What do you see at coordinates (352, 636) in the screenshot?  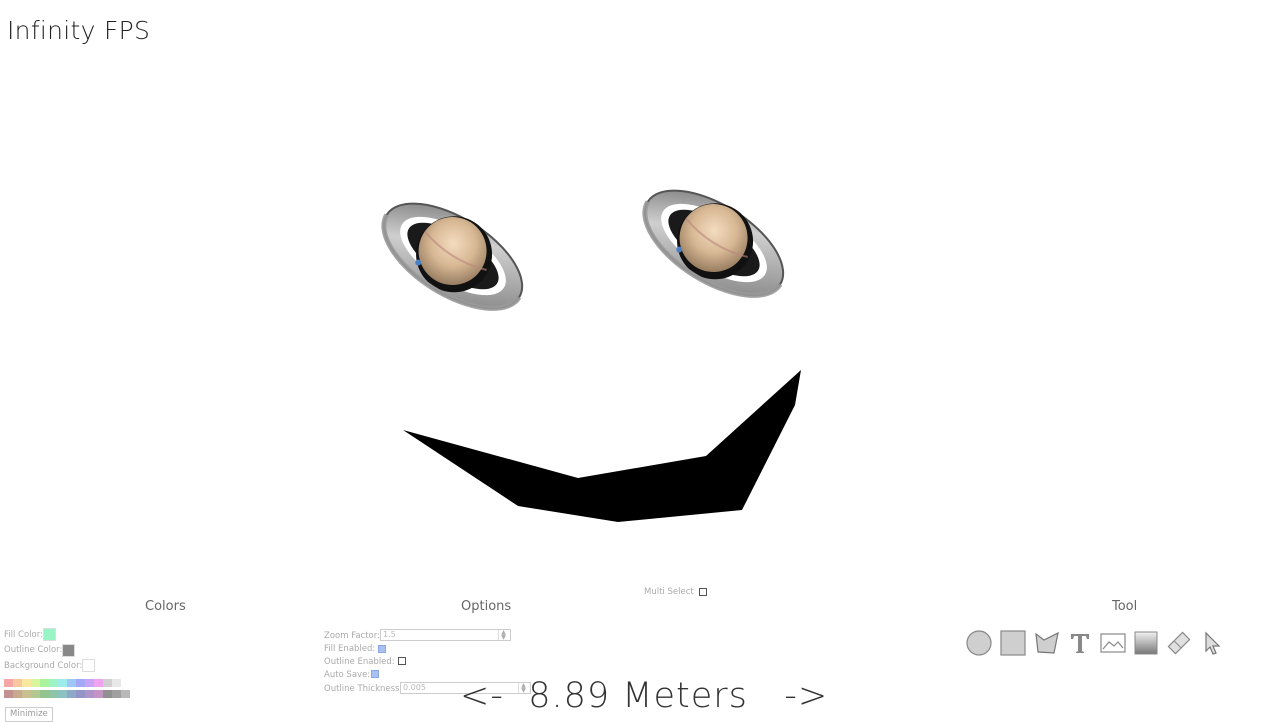 I see `zoom-factor-label: Zoom Factor:` at bounding box center [352, 636].